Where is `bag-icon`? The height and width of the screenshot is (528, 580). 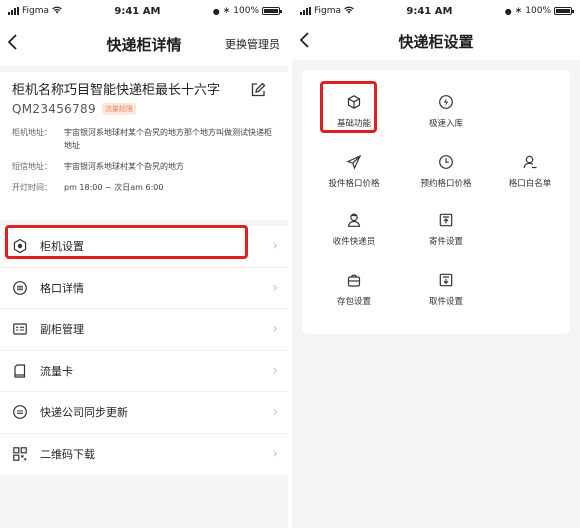
bag-icon is located at coordinates (354, 280).